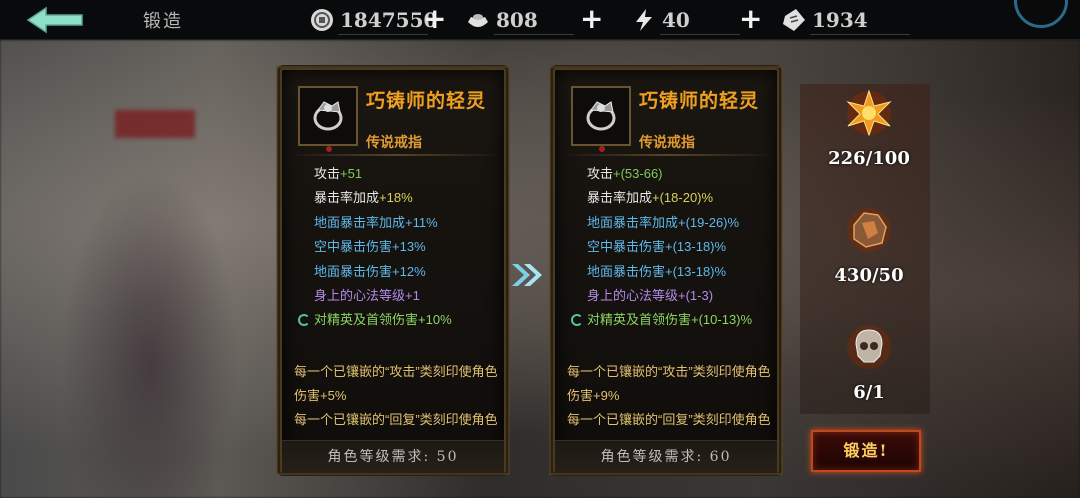 Image resolution: width=1080 pixels, height=498 pixels. Describe the element at coordinates (650, 198) in the screenshot. I see `stat-crit-rate: 暴击率加成+(18-20)%` at that location.